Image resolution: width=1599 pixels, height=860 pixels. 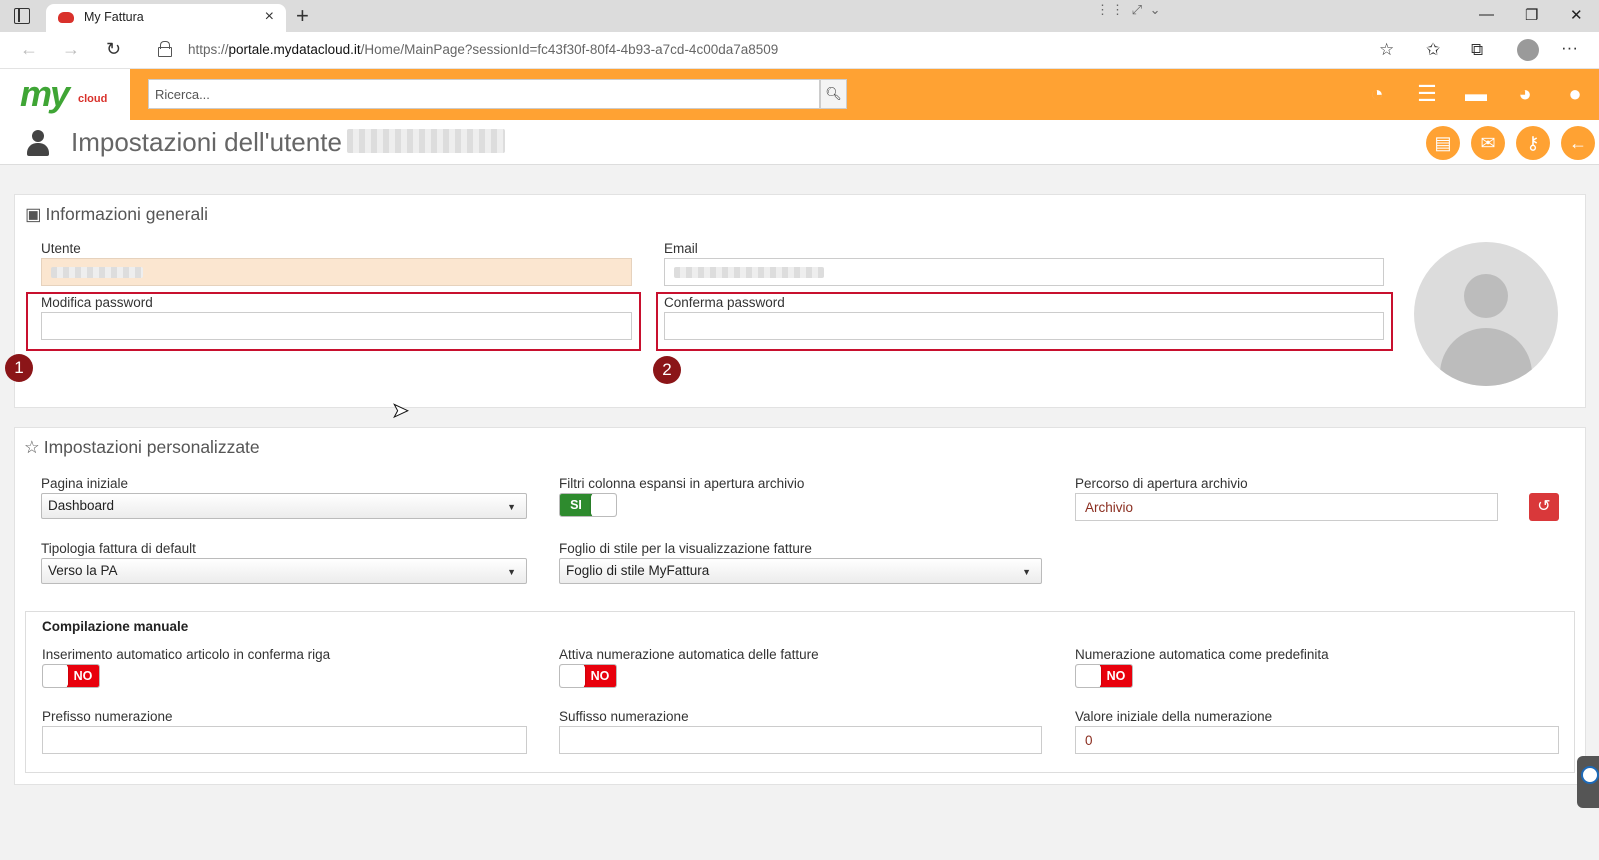 I want to click on page-title: Impostazioni dell'utente, so click(x=206, y=142).